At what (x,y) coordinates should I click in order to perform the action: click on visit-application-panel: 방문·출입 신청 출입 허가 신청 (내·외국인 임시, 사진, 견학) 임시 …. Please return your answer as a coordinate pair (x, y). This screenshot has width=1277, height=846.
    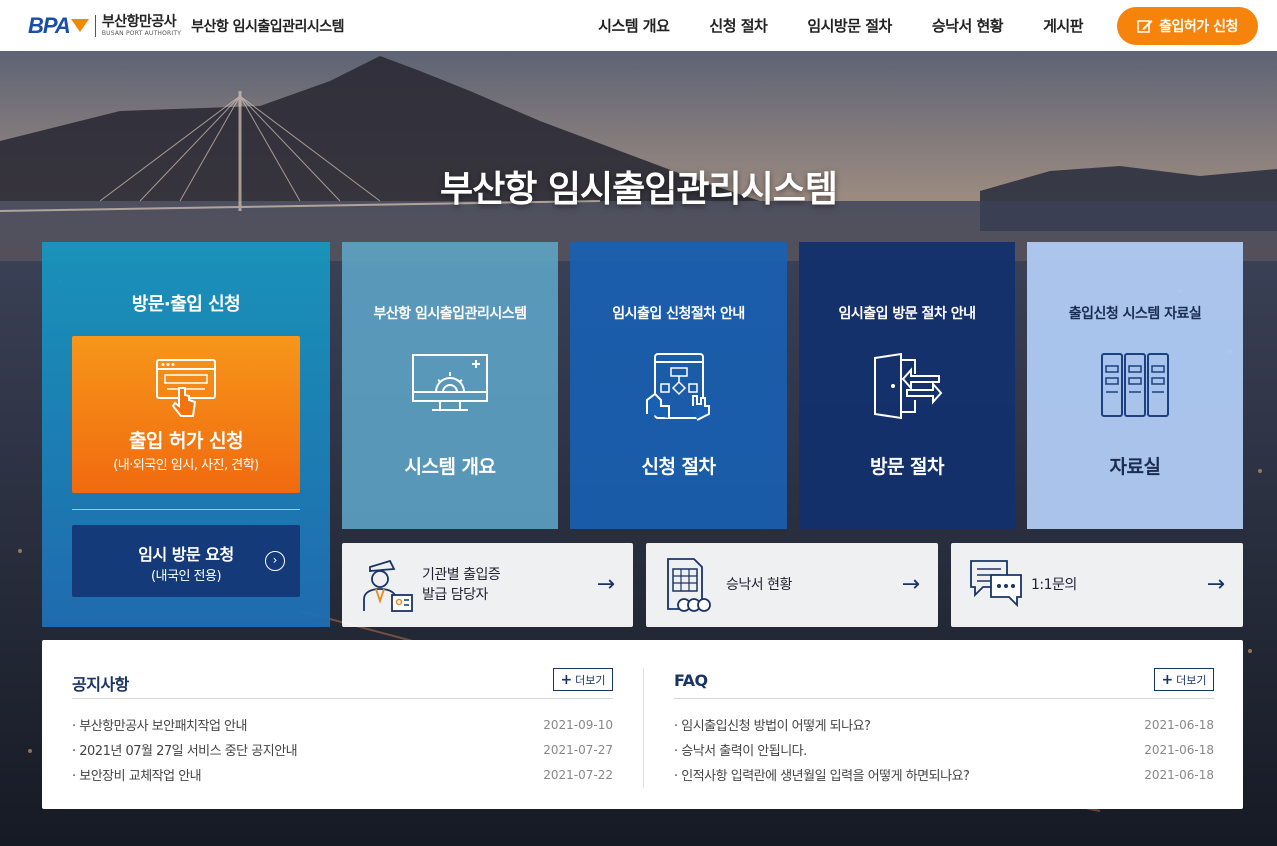
    Looking at the image, I should click on (186, 434).